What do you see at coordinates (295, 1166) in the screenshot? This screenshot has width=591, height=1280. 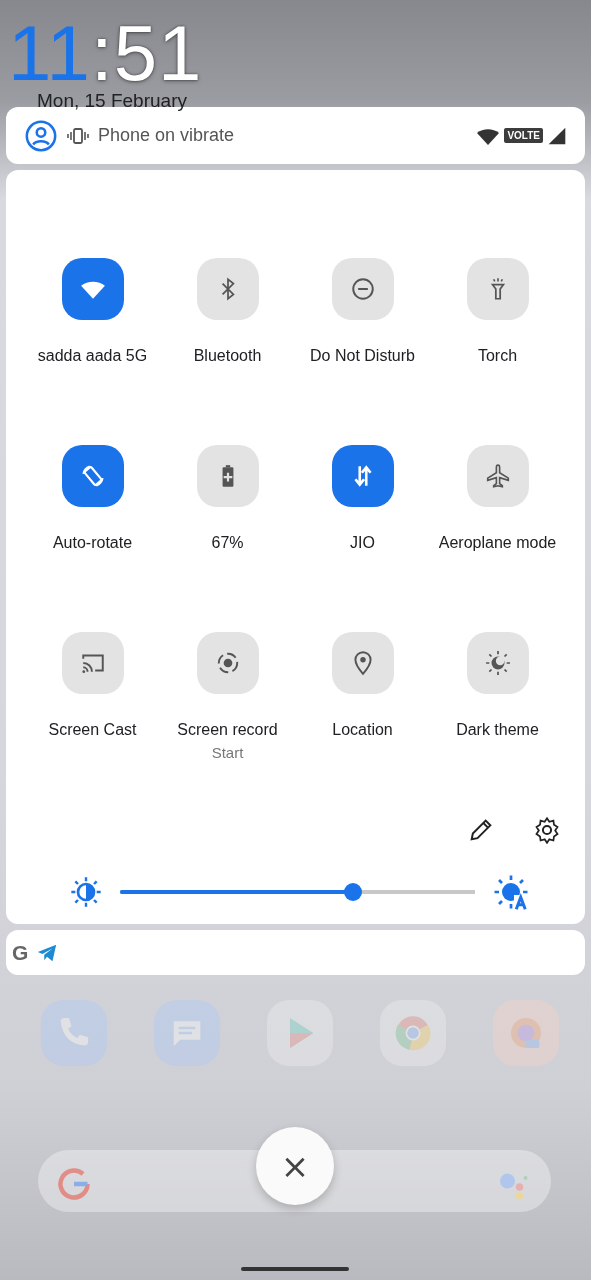 I see `close-button: ×` at bounding box center [295, 1166].